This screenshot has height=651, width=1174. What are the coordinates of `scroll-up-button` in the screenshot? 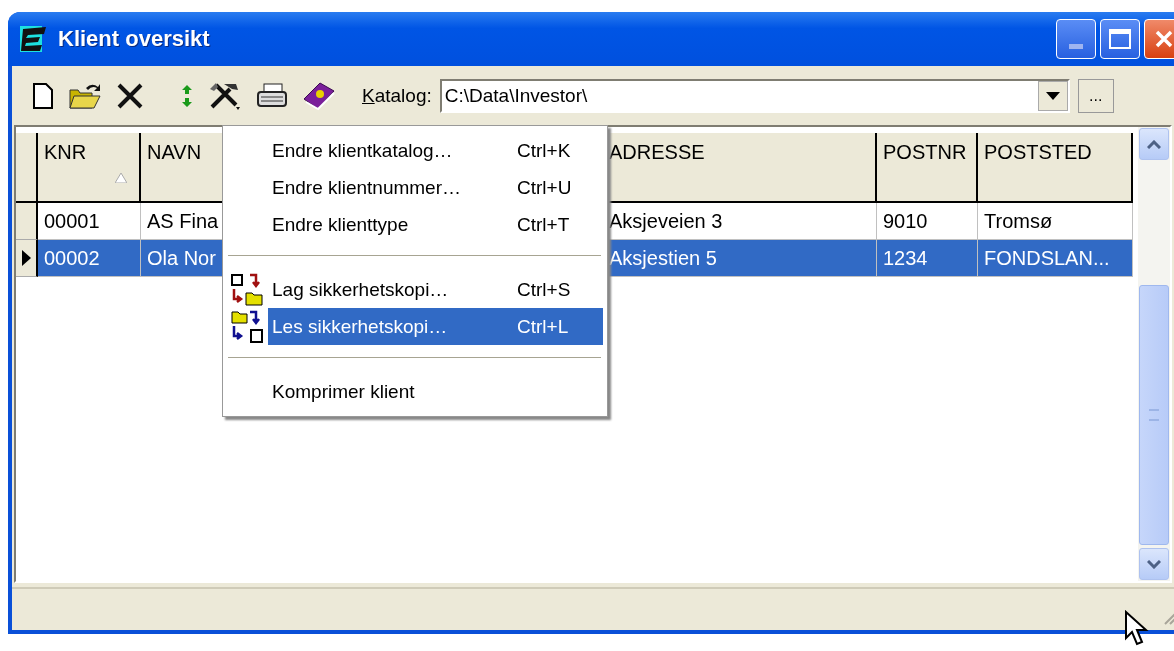 It's located at (1154, 144).